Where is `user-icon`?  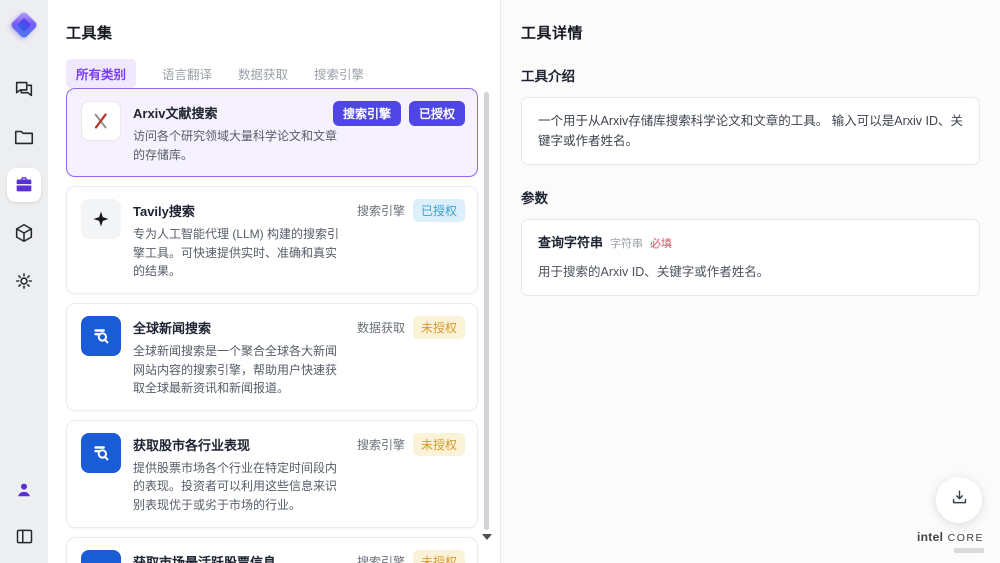
user-icon is located at coordinates (24, 490).